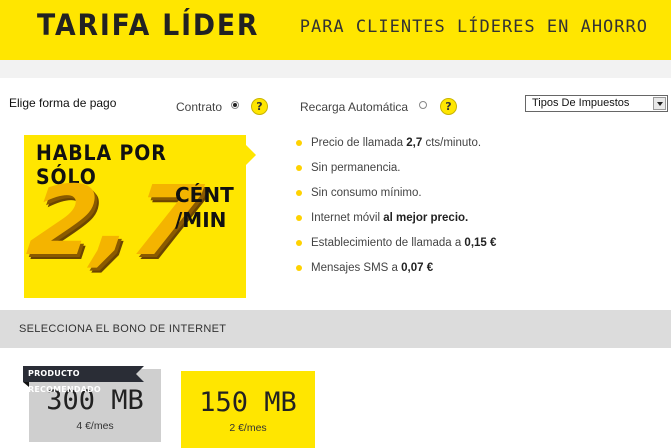 Image resolution: width=671 pixels, height=448 pixels. What do you see at coordinates (63, 103) in the screenshot?
I see `payment-label: Elige forma de pago` at bounding box center [63, 103].